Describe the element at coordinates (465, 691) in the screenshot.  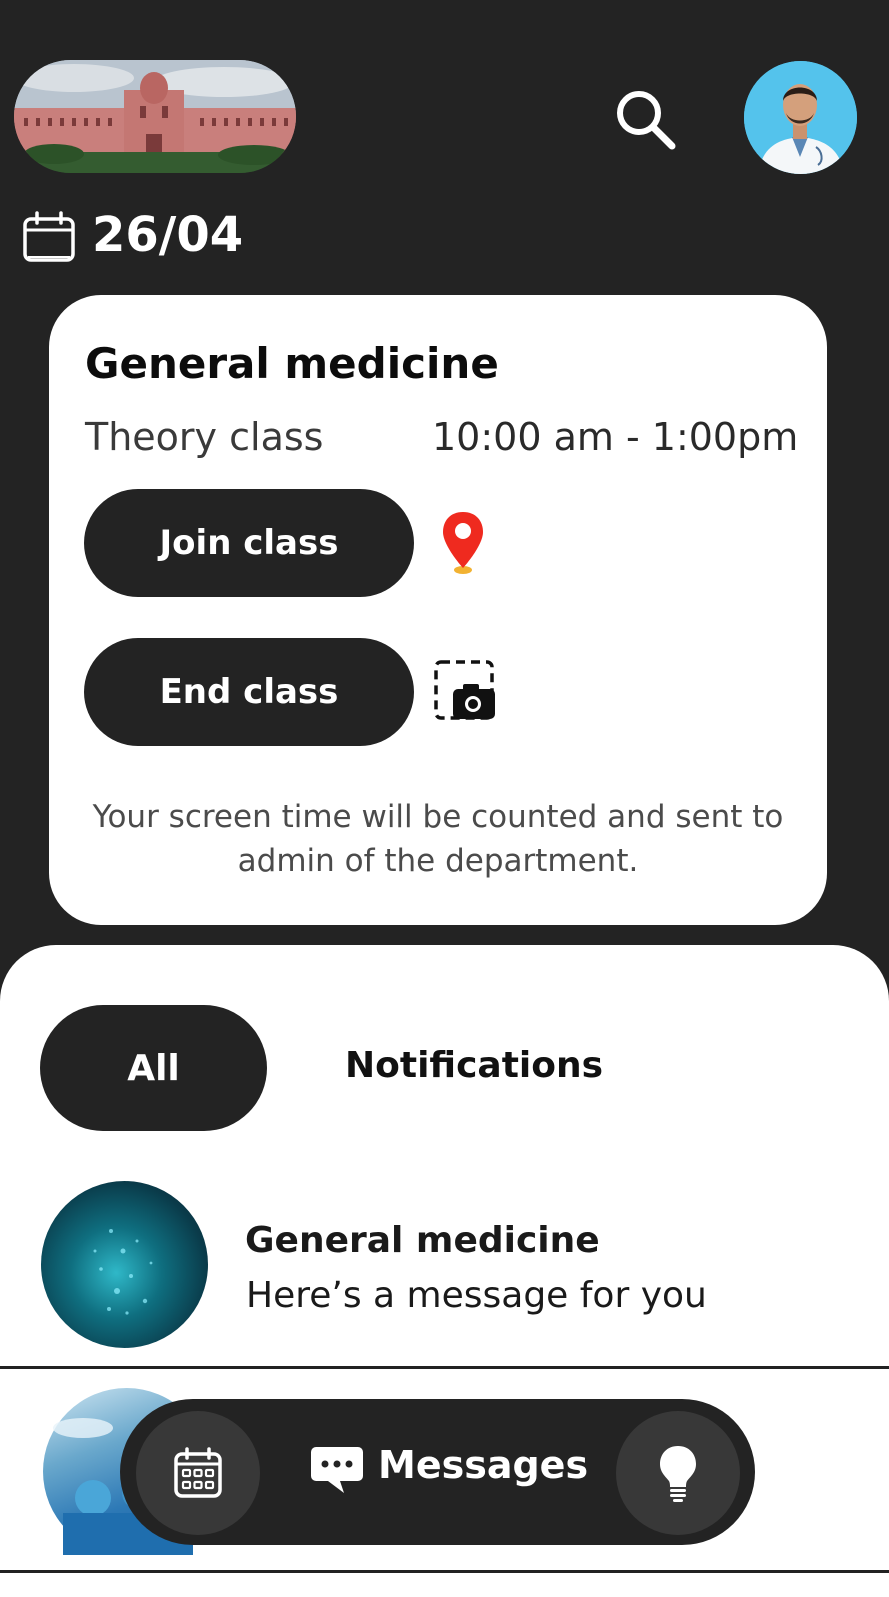
I see `screenshot-camera-icon` at that location.